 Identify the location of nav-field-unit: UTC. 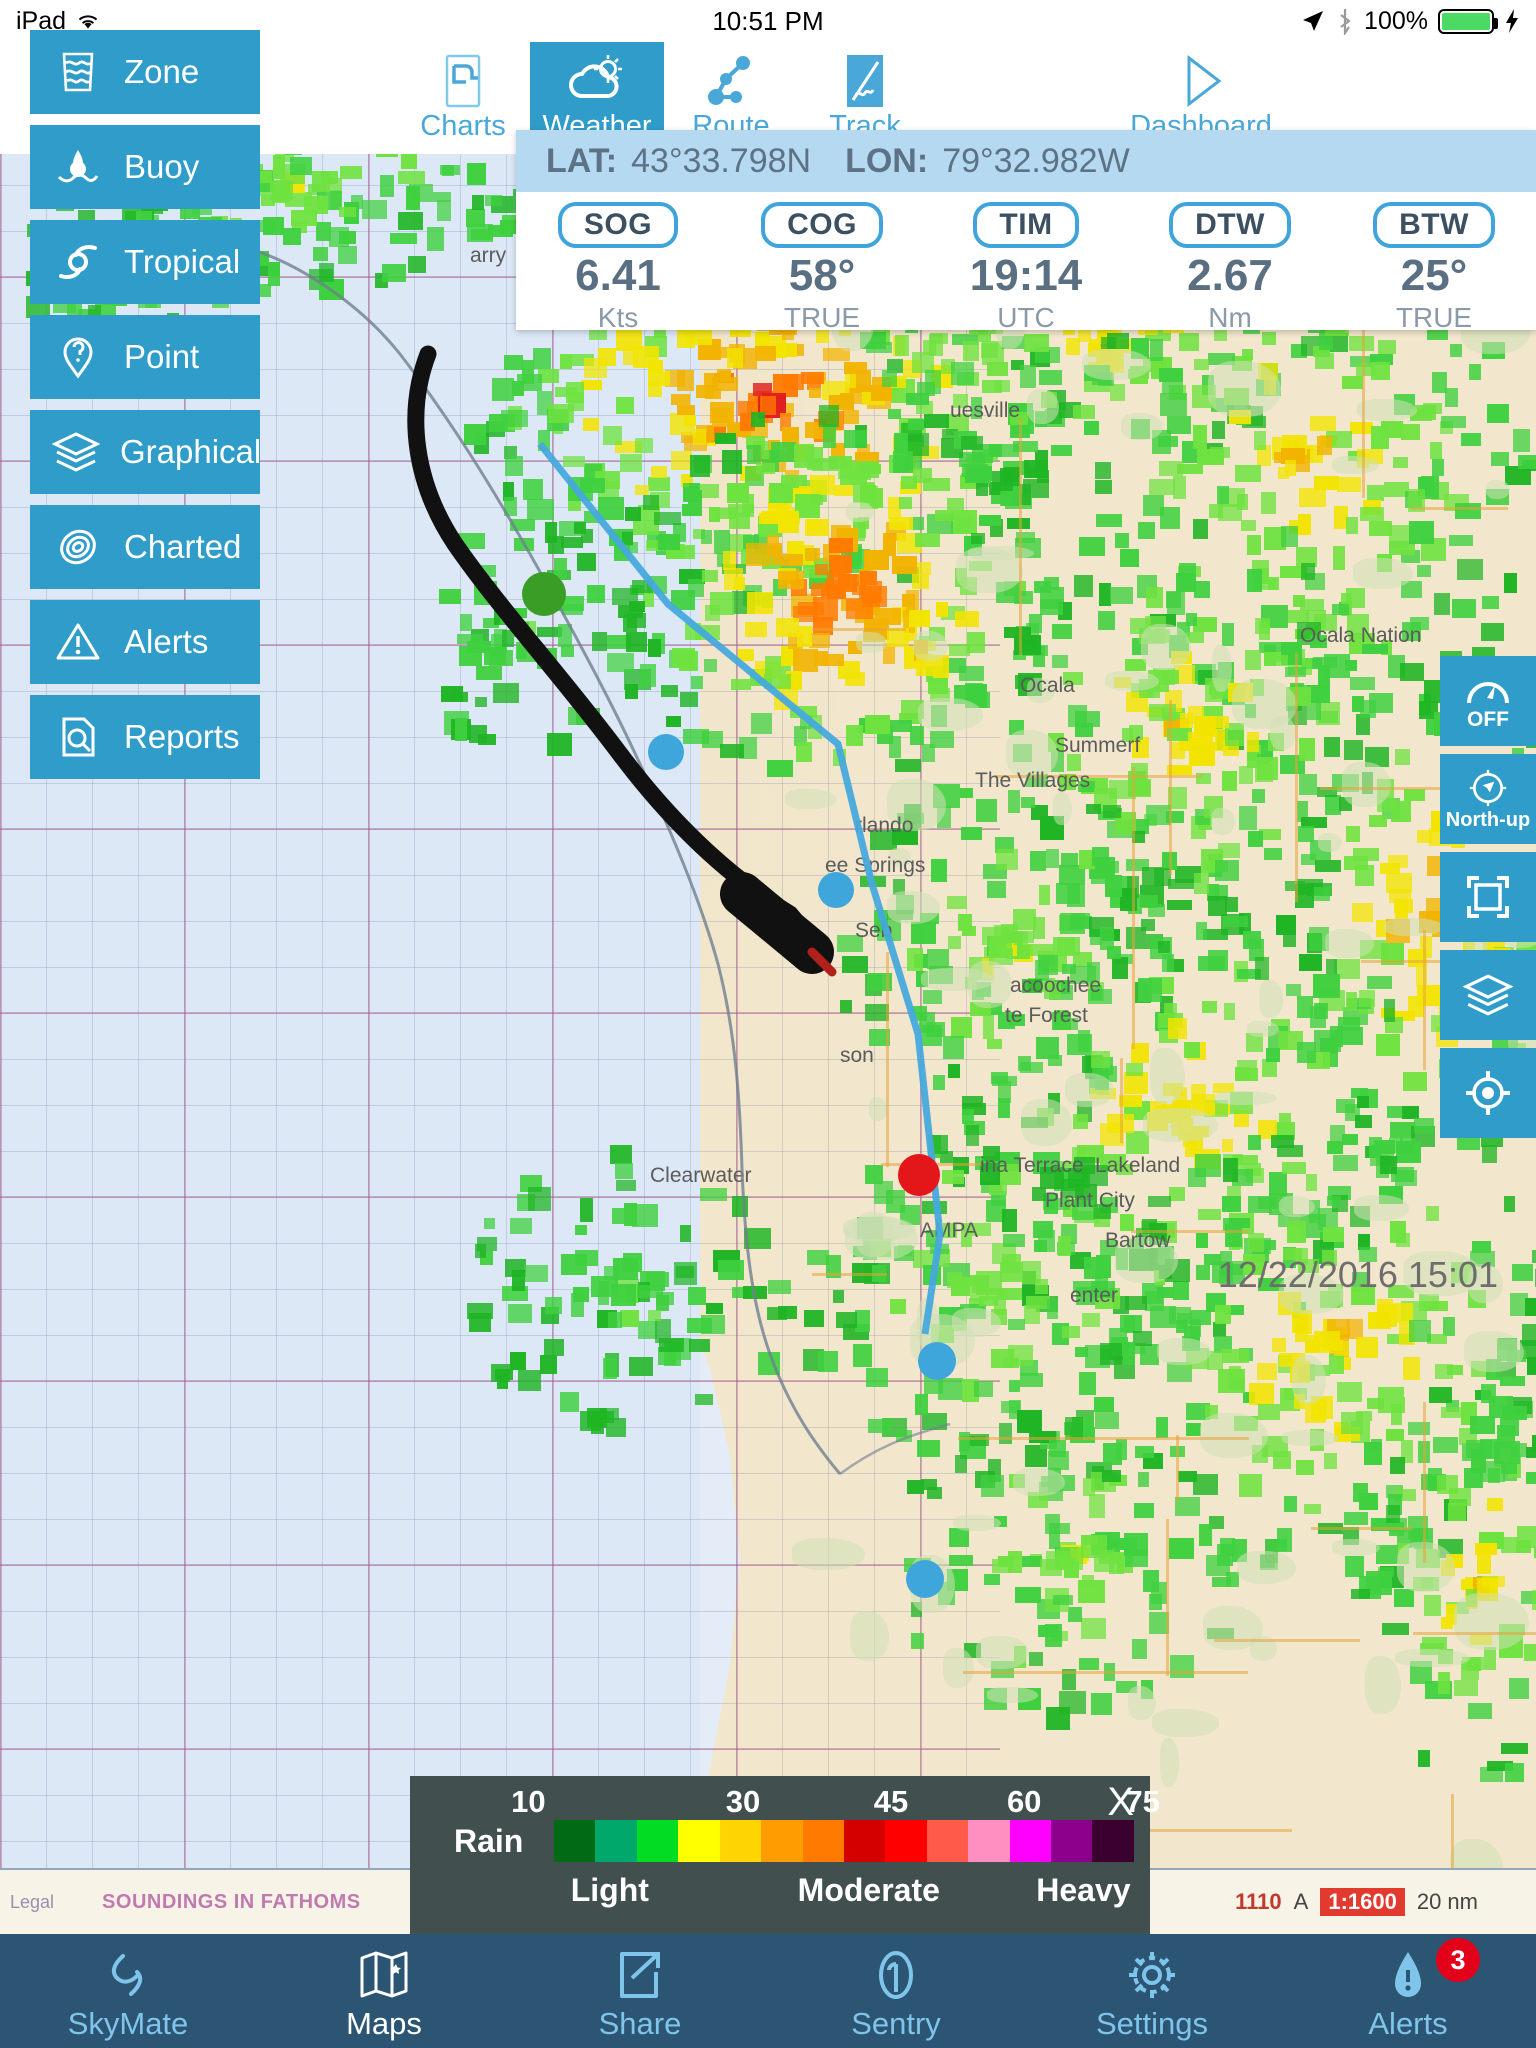
(1026, 317).